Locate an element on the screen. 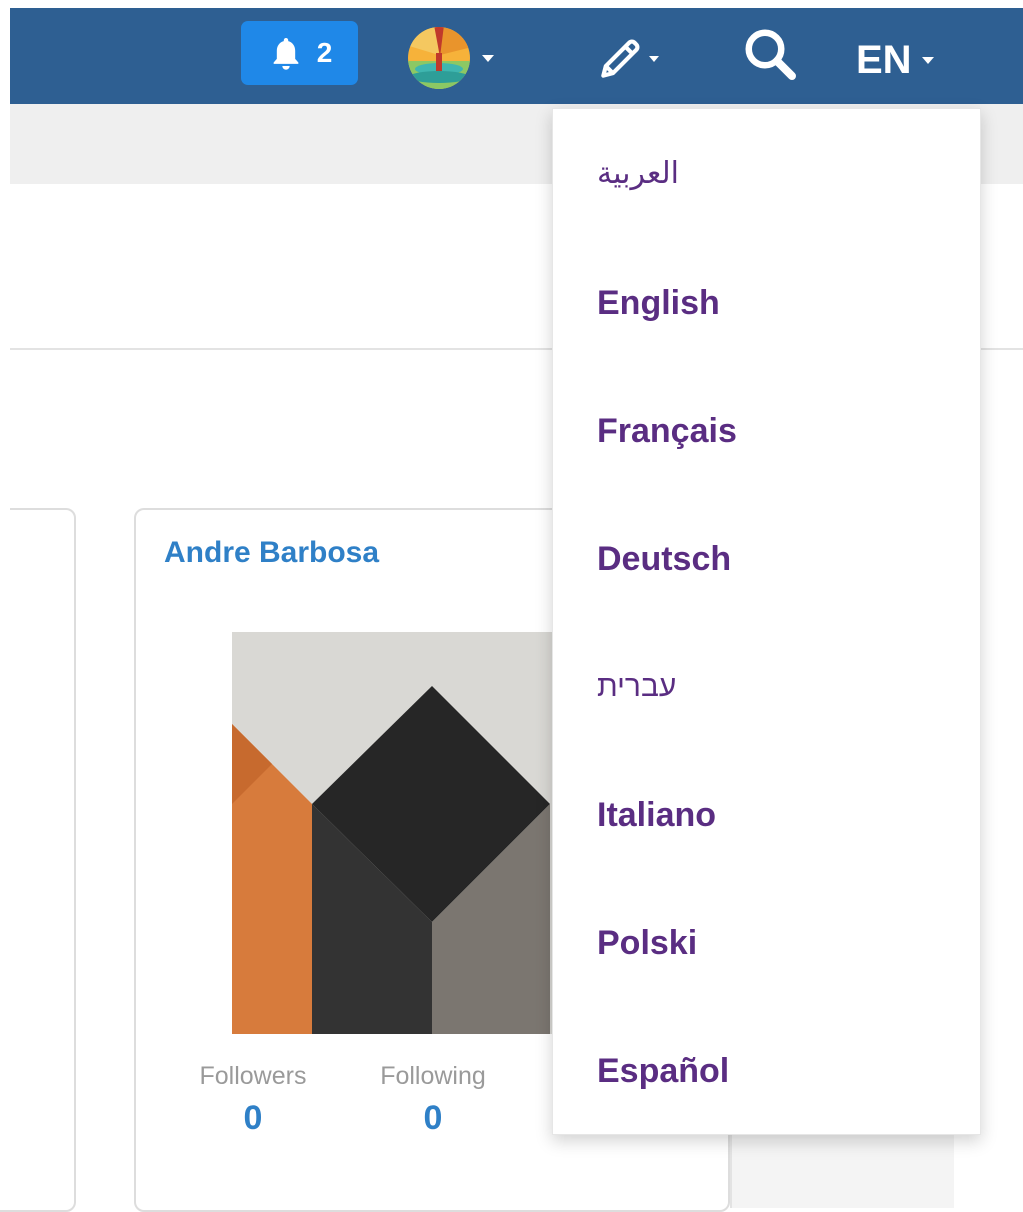  followers-count: 0 is located at coordinates (253, 1118).